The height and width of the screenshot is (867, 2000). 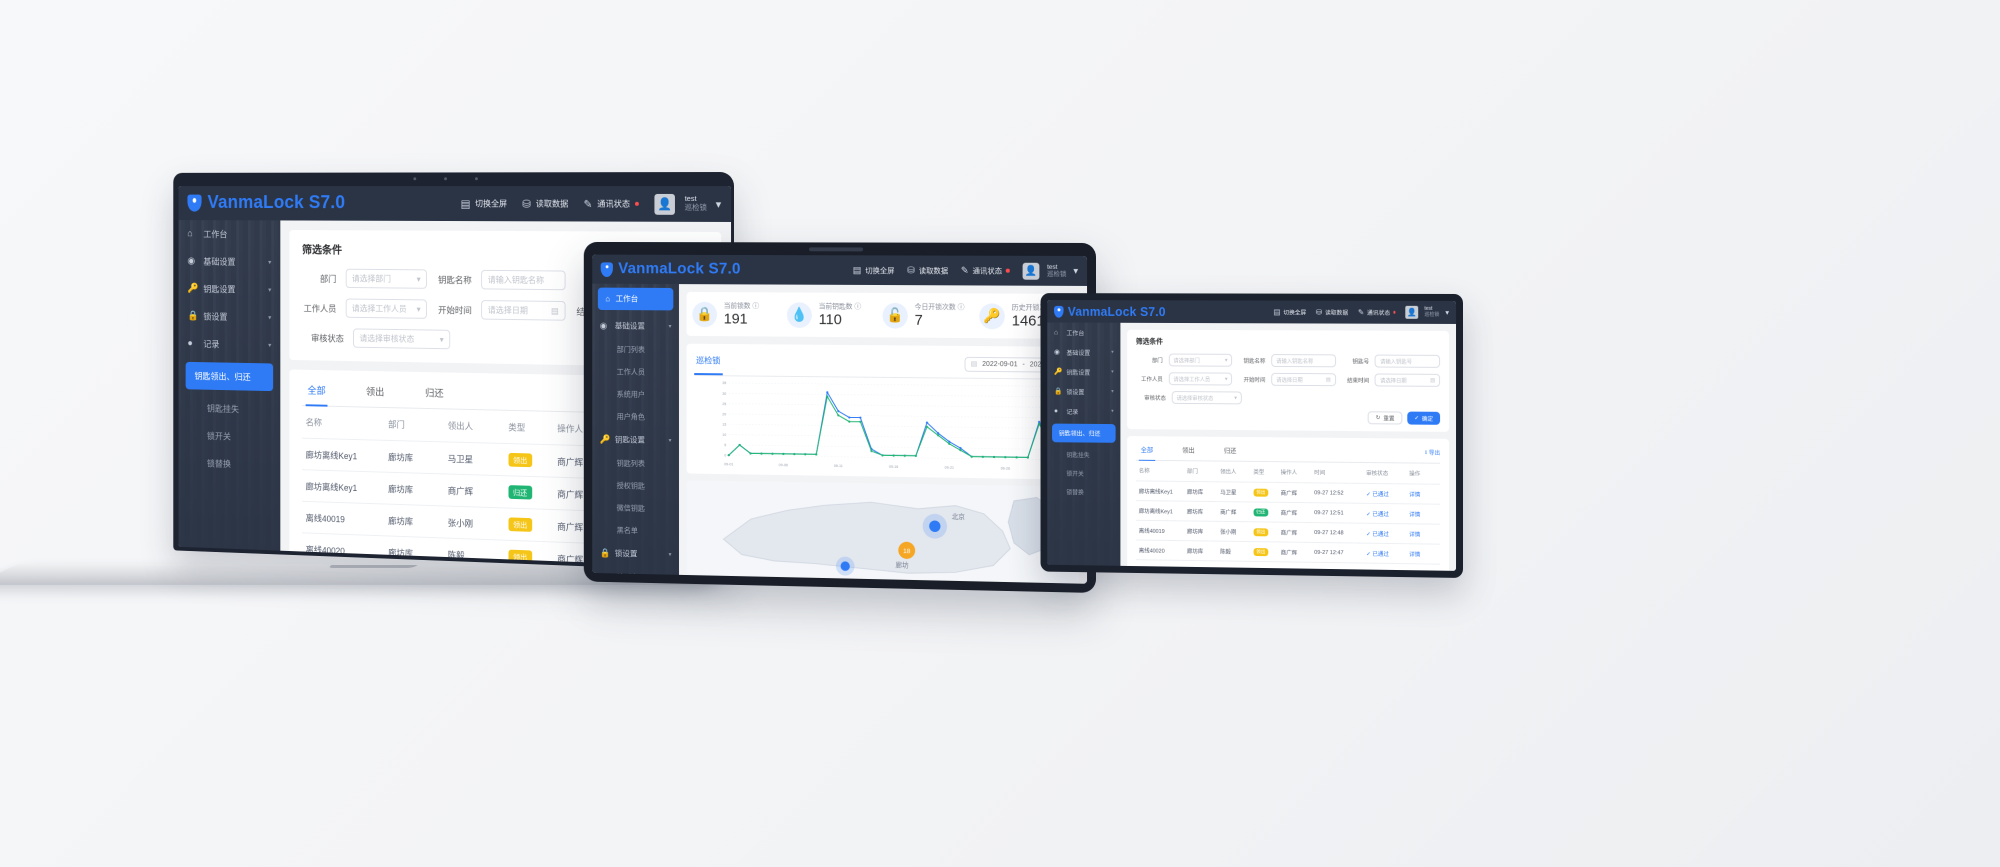 What do you see at coordinates (1109, 311) in the screenshot?
I see `brand-logo: VanmaLock S7.0` at bounding box center [1109, 311].